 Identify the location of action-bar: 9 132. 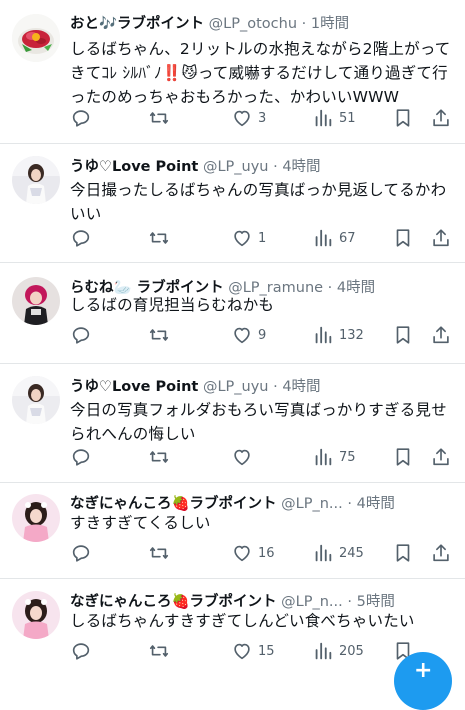
(262, 335).